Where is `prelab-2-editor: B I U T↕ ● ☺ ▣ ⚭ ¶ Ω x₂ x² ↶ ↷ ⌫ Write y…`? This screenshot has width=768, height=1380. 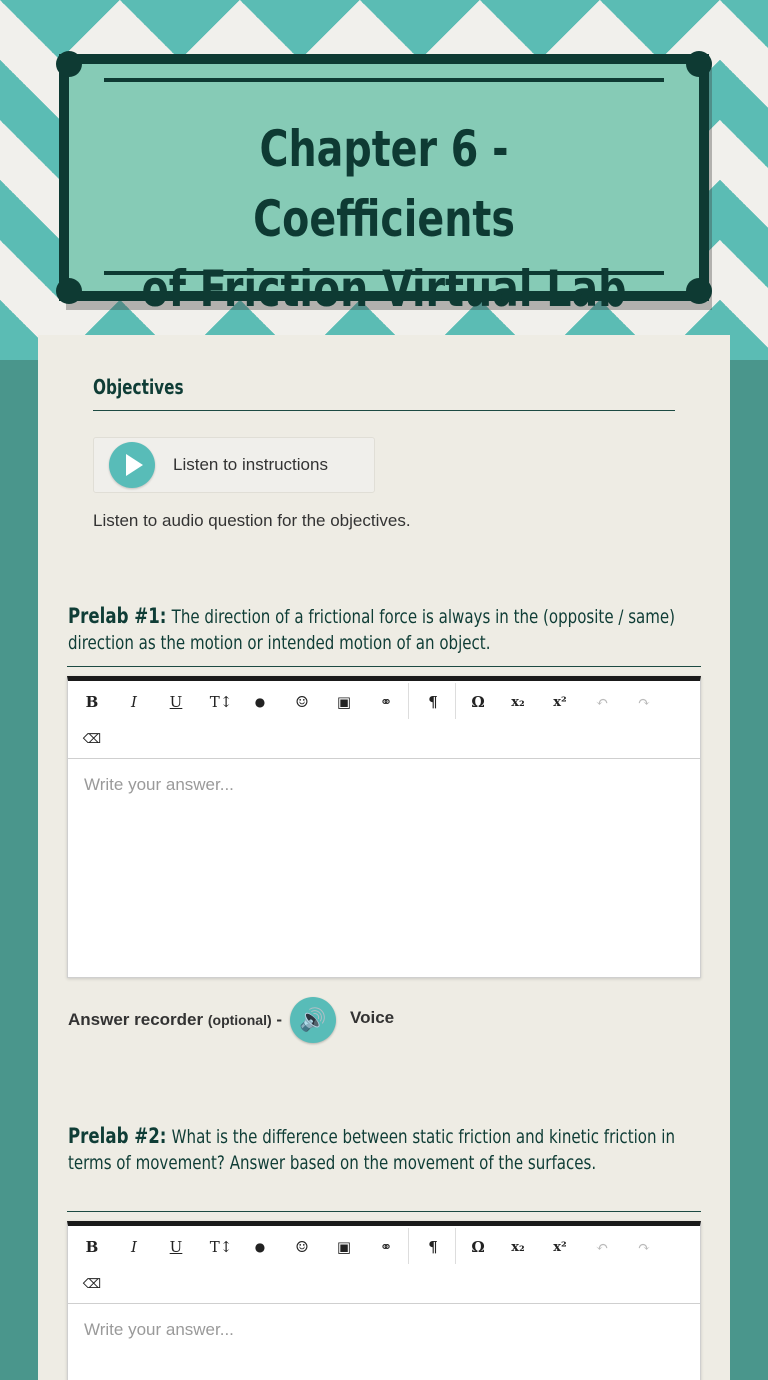
prelab-2-editor: B I U T↕ ● ☺ ▣ ⚭ ¶ Ω x₂ x² ↶ ↷ ⌫ Write y… is located at coordinates (384, 1300).